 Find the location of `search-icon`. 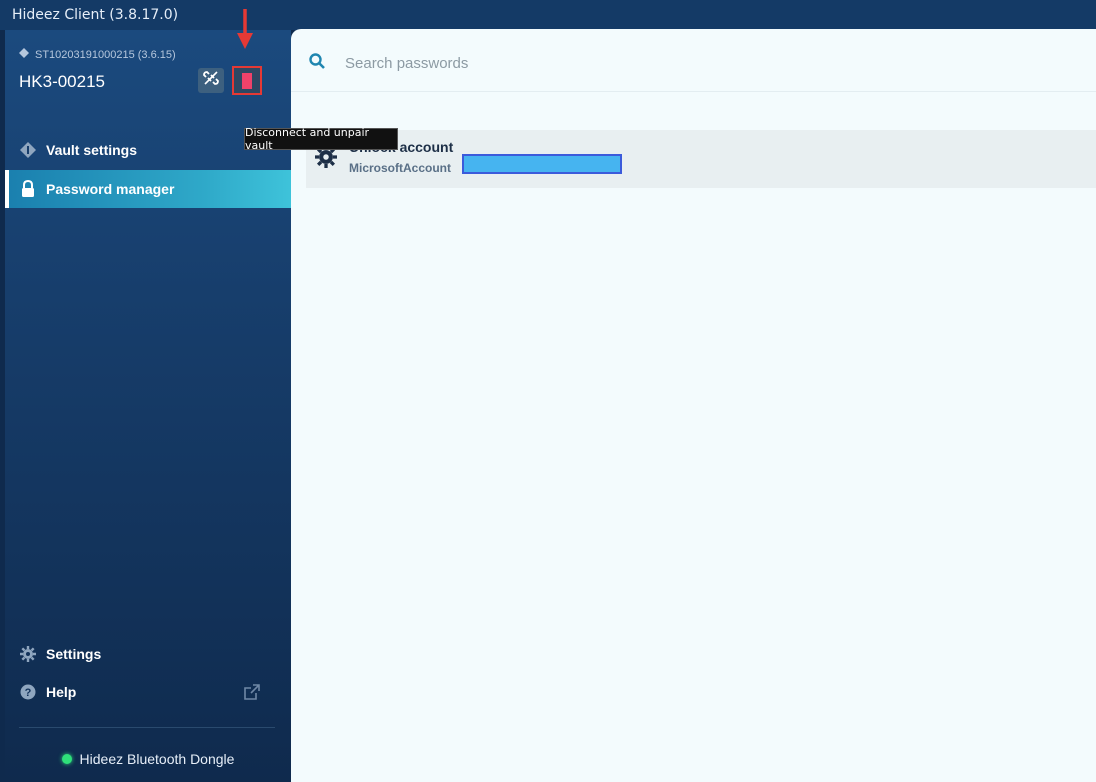

search-icon is located at coordinates (317, 63).